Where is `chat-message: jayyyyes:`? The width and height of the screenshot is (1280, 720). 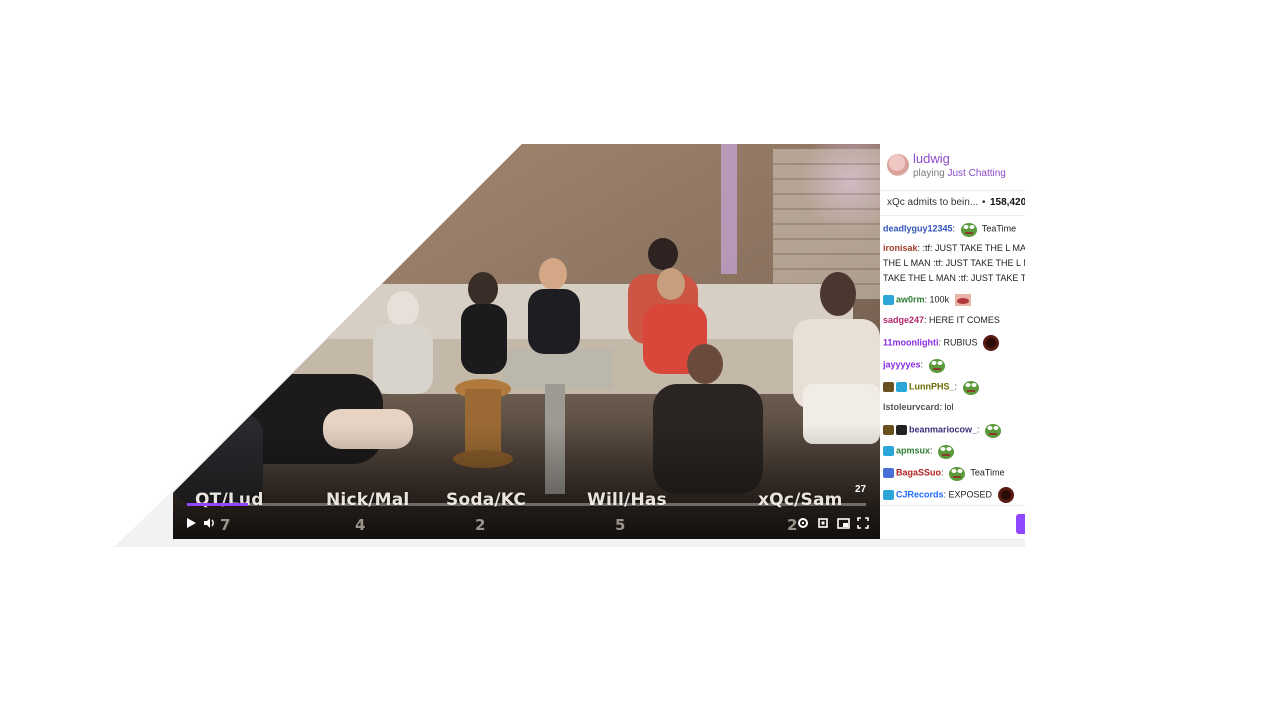
chat-message: jayyyyes: is located at coordinates (915, 365).